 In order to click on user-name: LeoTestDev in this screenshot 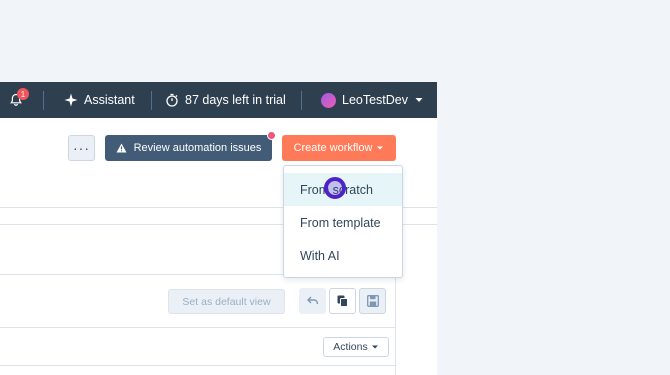, I will do `click(375, 100)`.